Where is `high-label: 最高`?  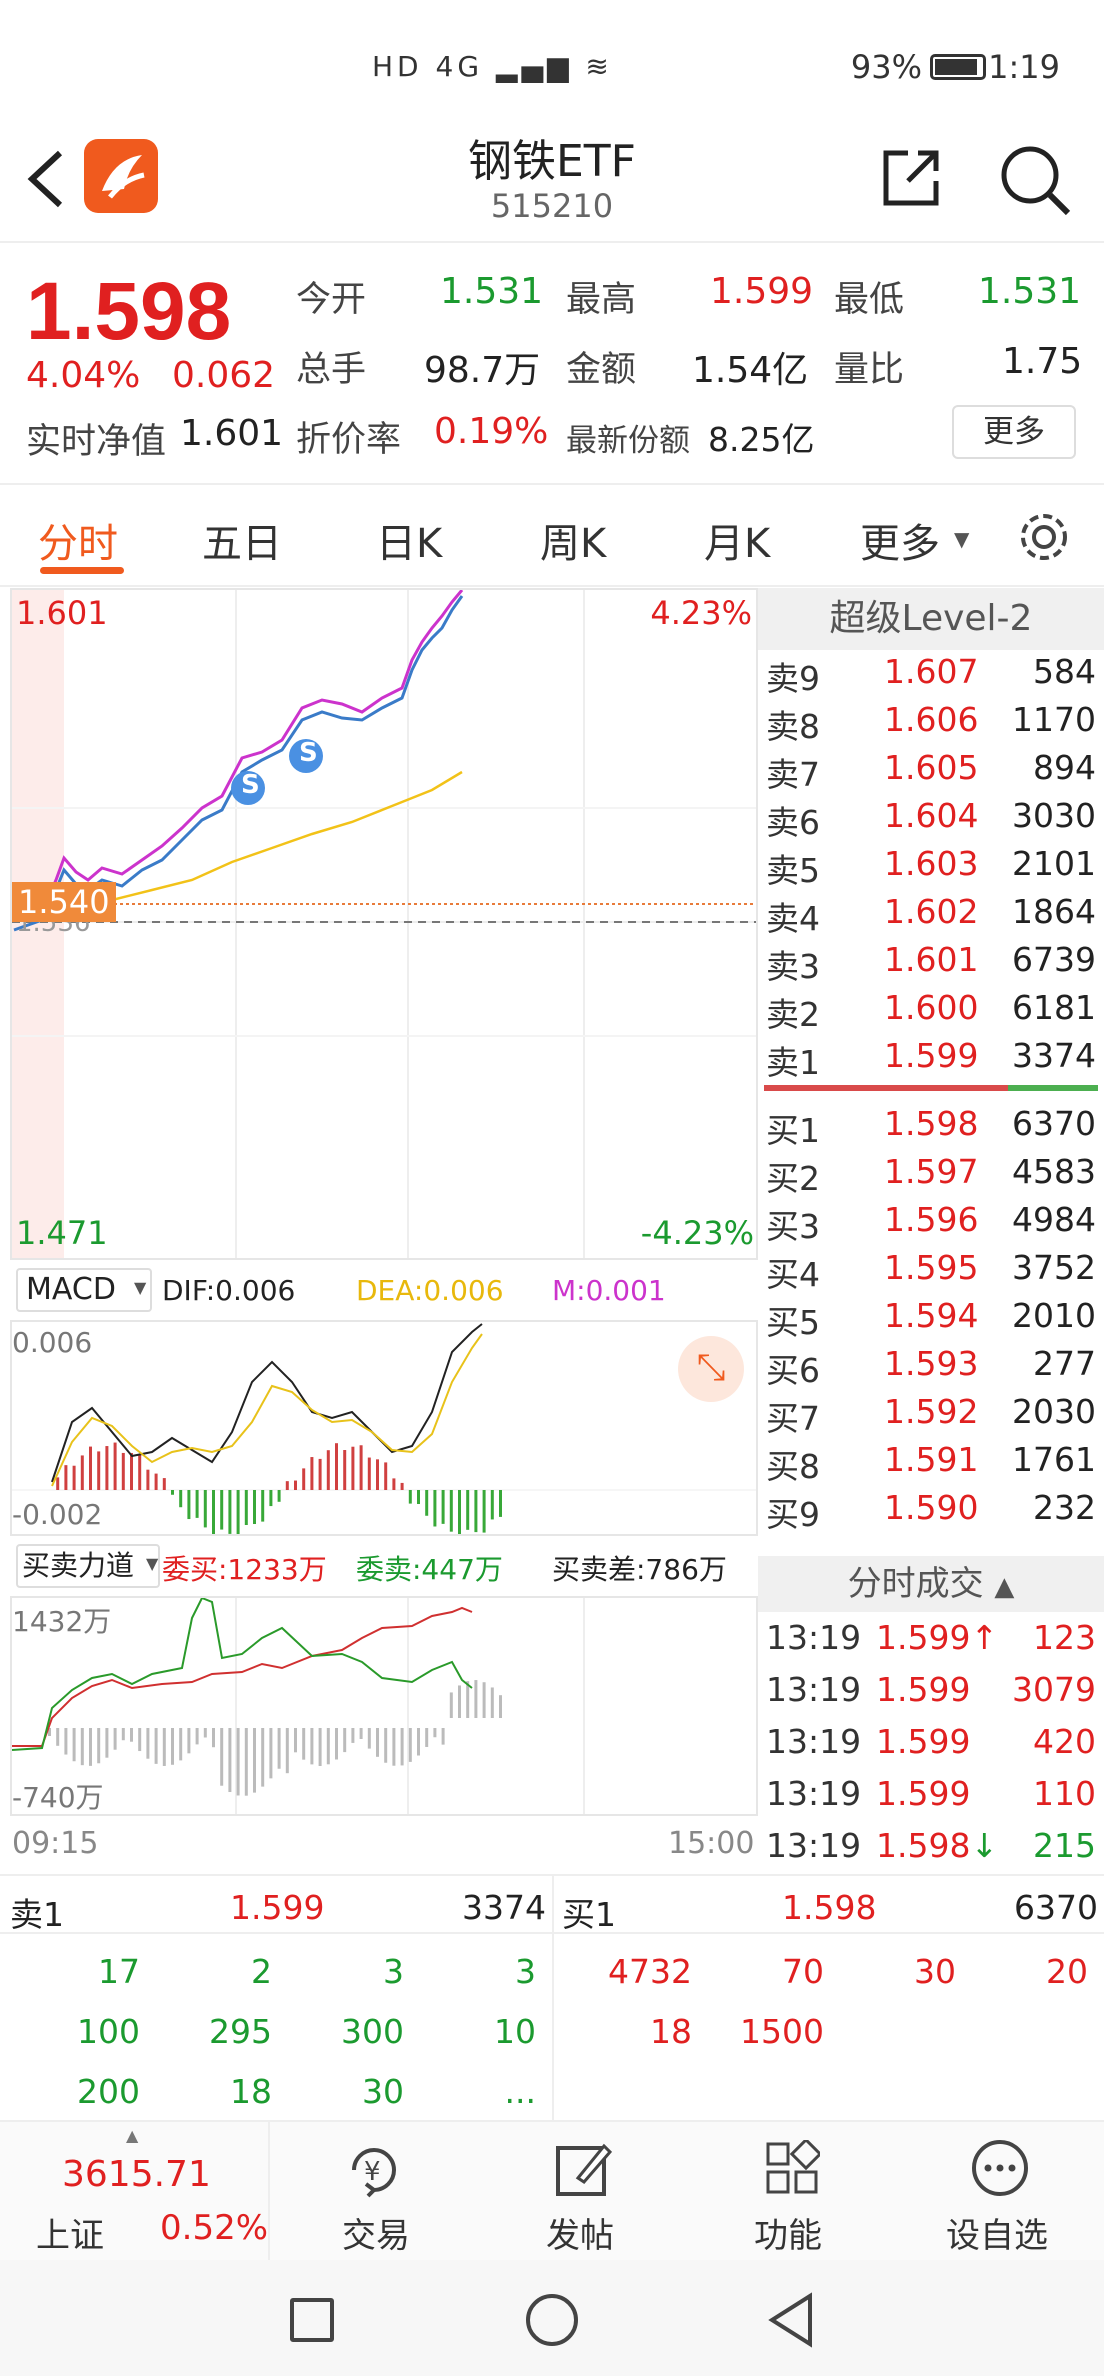 high-label: 最高 is located at coordinates (601, 300).